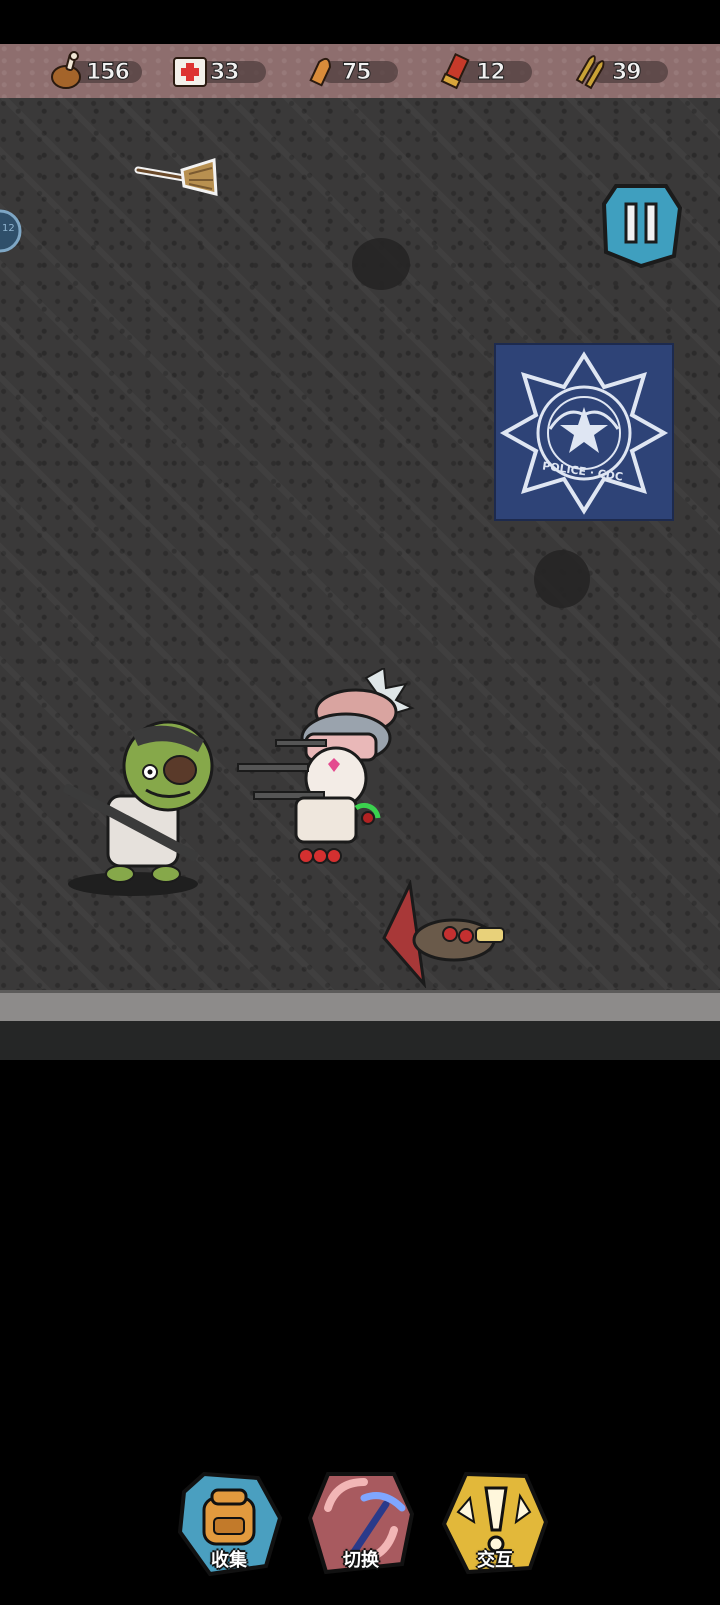  I want to click on medkit-counter: 33, so click(216, 71).